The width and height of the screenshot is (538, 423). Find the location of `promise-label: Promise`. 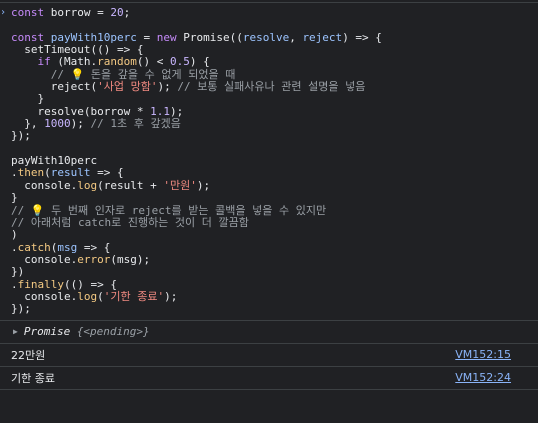

promise-label: Promise is located at coordinates (47, 332).